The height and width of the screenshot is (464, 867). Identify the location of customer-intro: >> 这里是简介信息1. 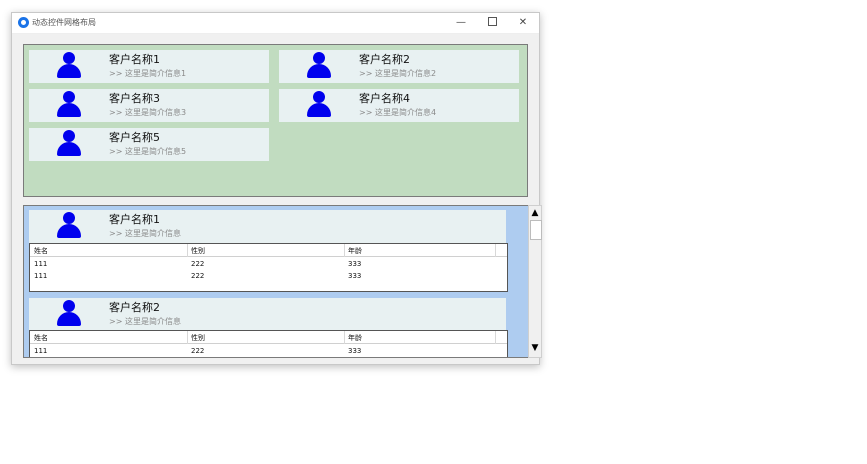
(148, 73).